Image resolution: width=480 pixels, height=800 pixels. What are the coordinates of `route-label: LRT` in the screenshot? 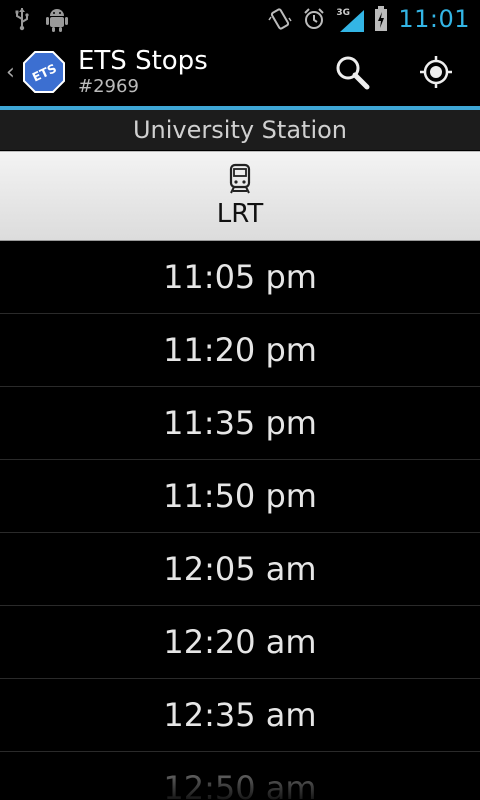 It's located at (240, 214).